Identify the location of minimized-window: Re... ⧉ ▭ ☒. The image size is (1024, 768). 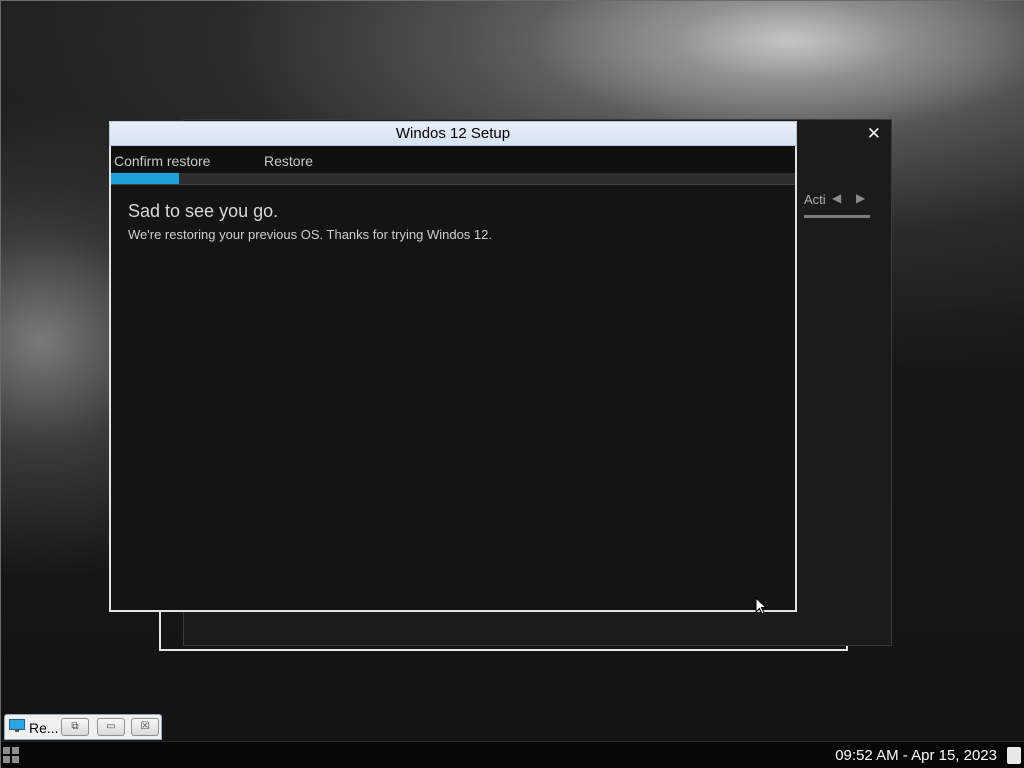
(83, 727).